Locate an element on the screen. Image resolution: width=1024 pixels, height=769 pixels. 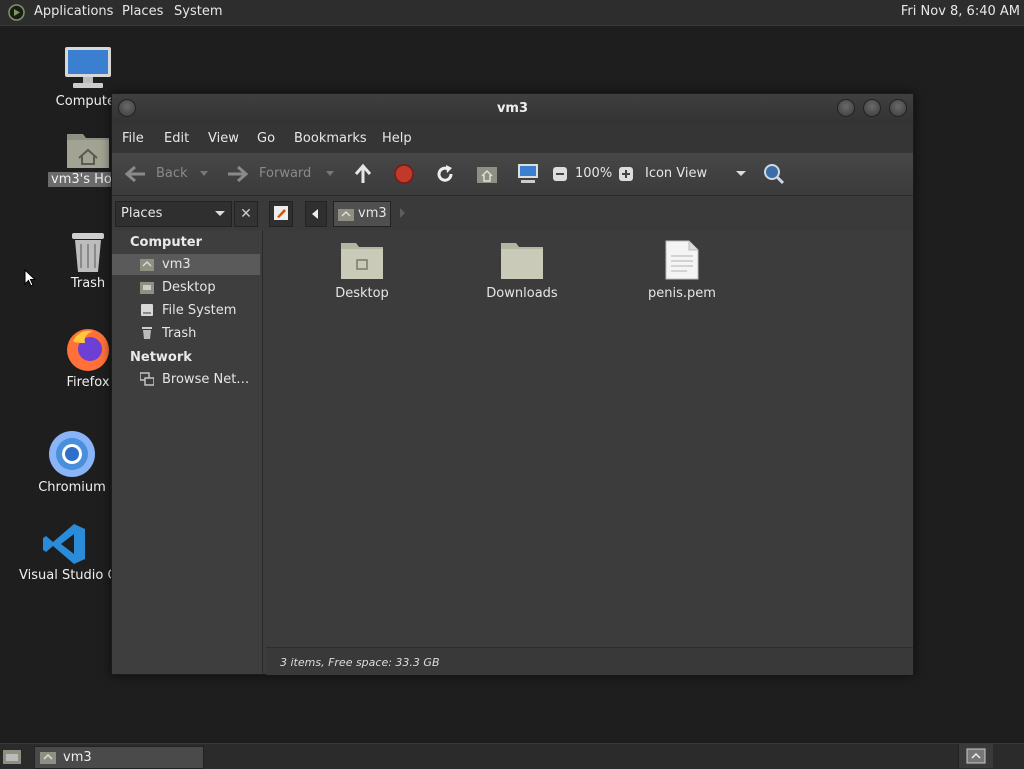
menubar: File Edit View Go Bookmarks Help is located at coordinates (512, 138).